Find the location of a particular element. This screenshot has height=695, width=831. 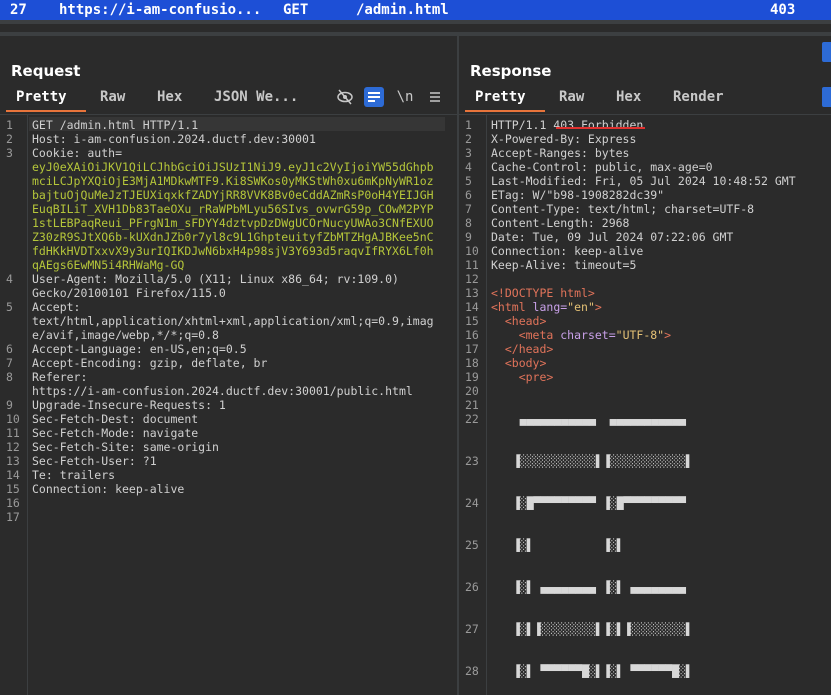

response-line: <html lang="en"> is located at coordinates (546, 307).